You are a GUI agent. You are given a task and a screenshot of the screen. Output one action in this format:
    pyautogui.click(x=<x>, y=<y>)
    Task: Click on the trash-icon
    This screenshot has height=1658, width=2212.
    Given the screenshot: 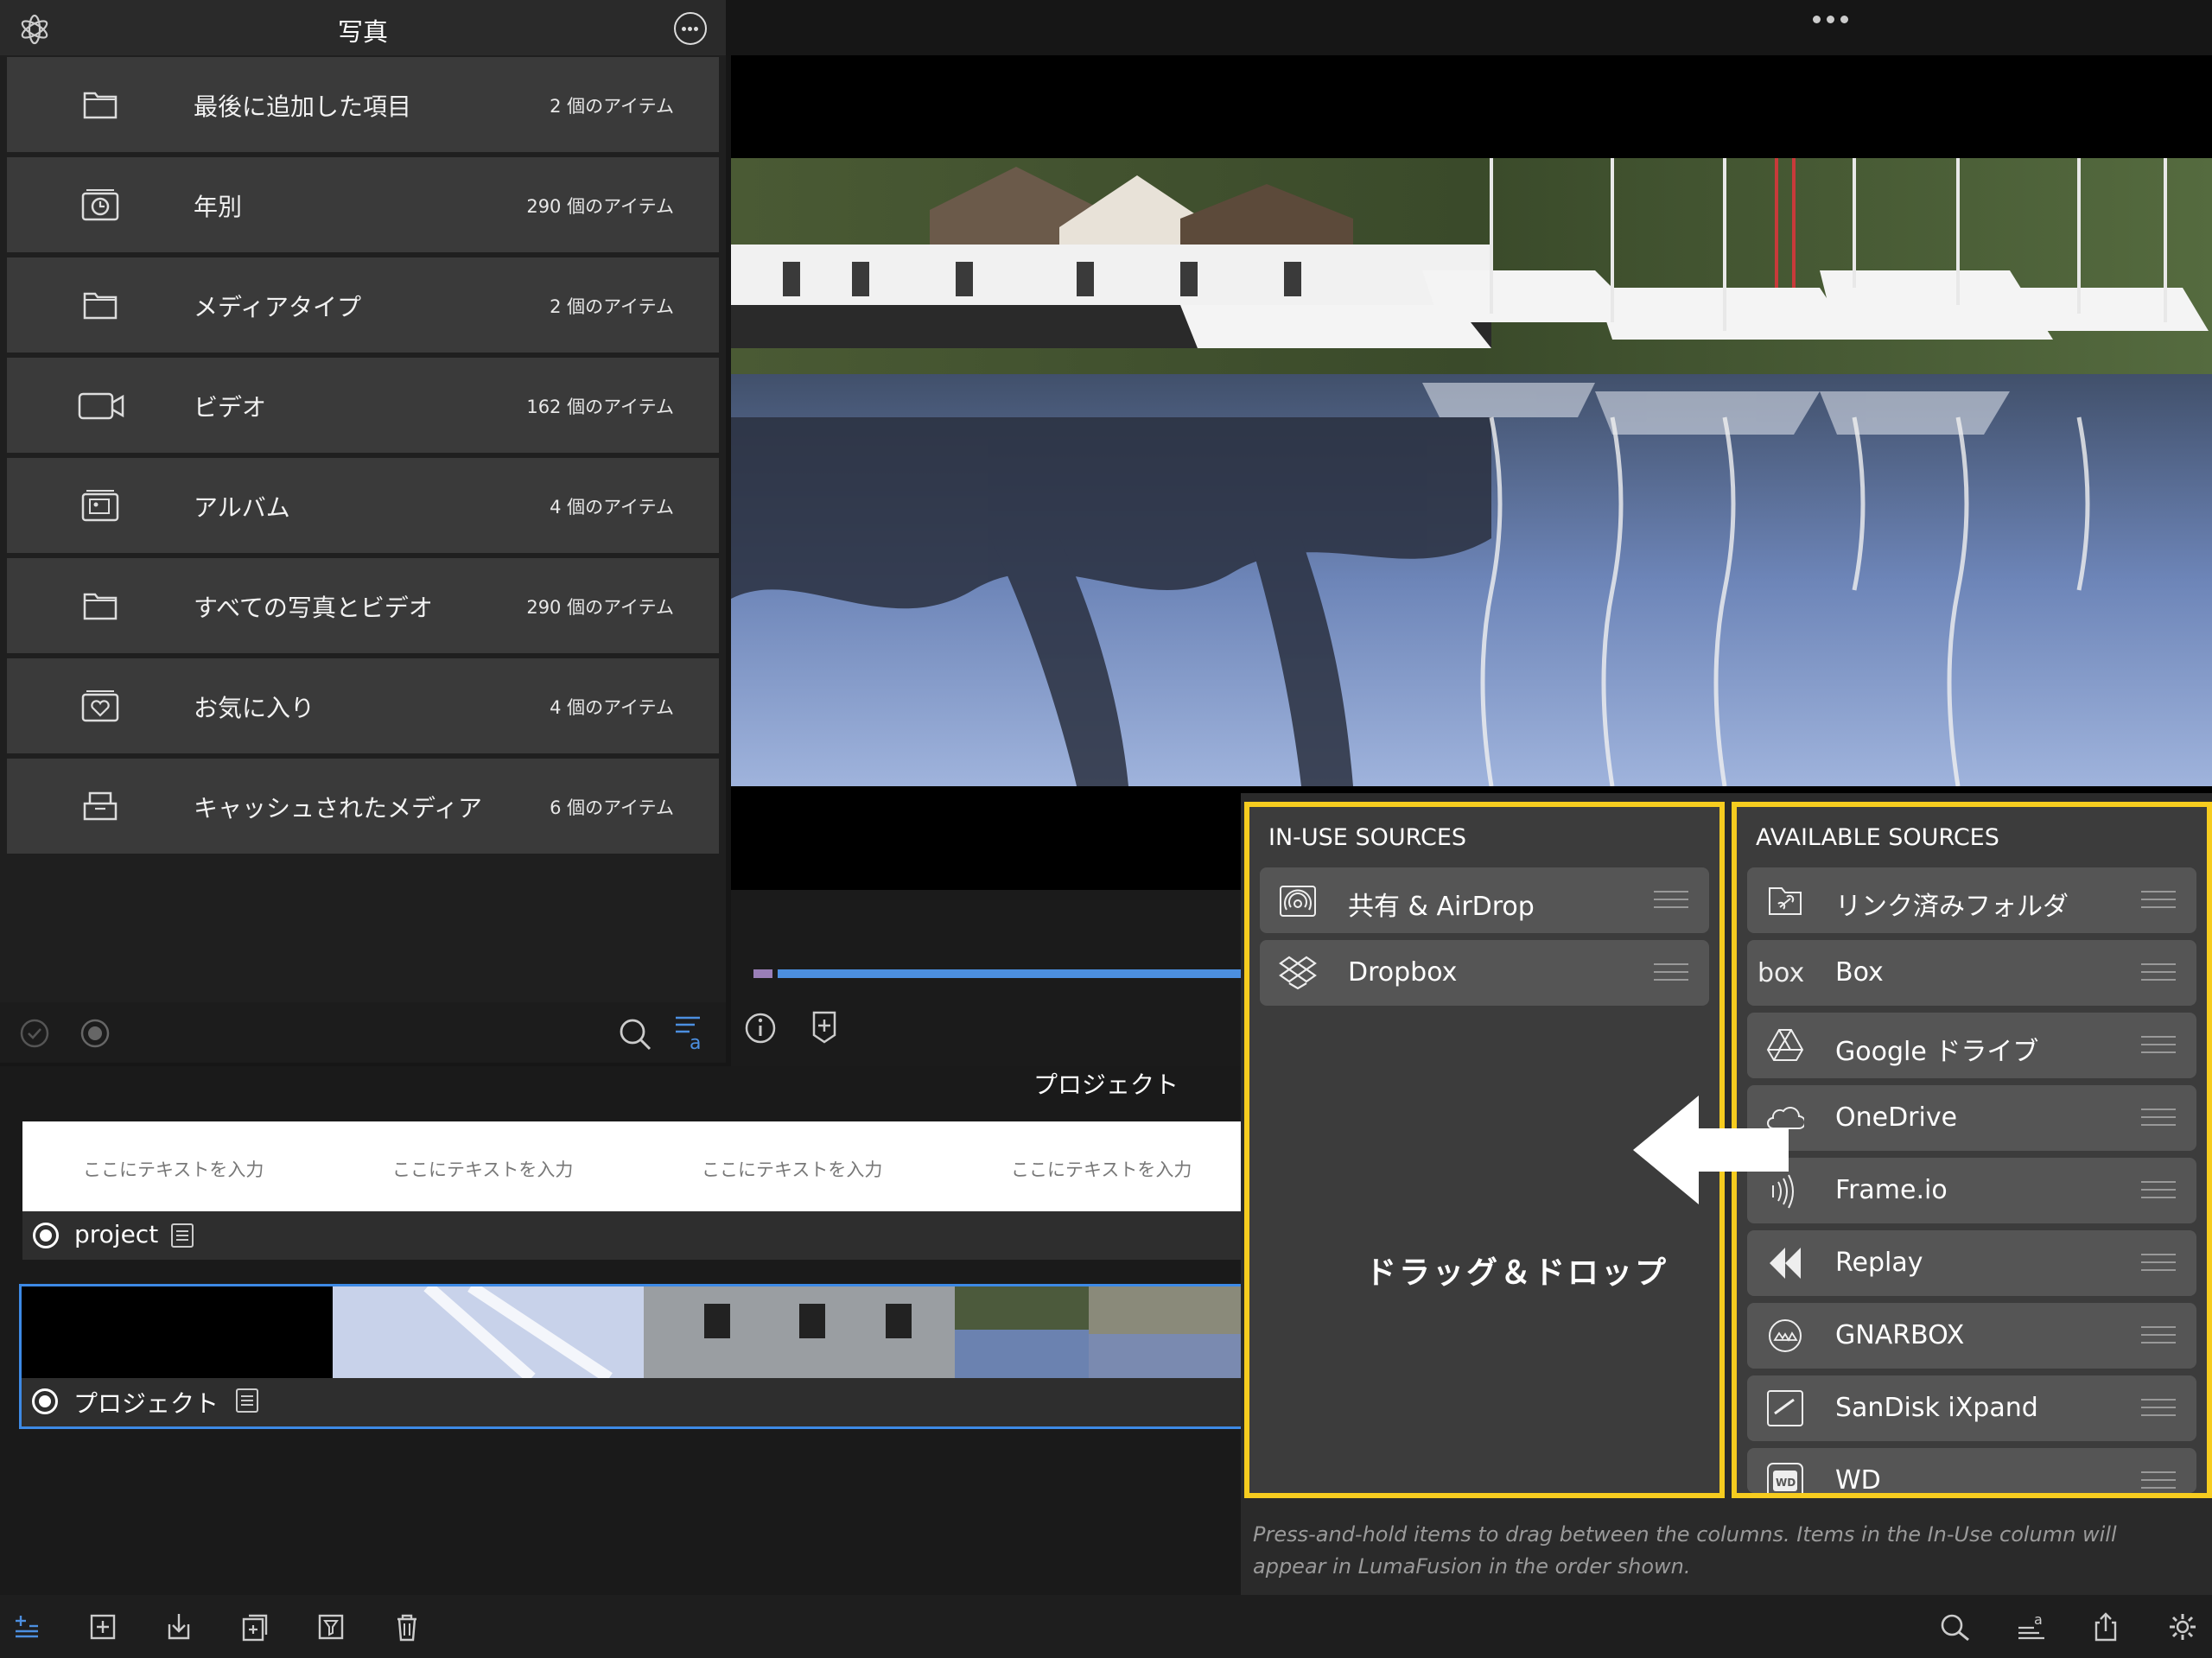 What is the action you would take?
    pyautogui.click(x=407, y=1627)
    